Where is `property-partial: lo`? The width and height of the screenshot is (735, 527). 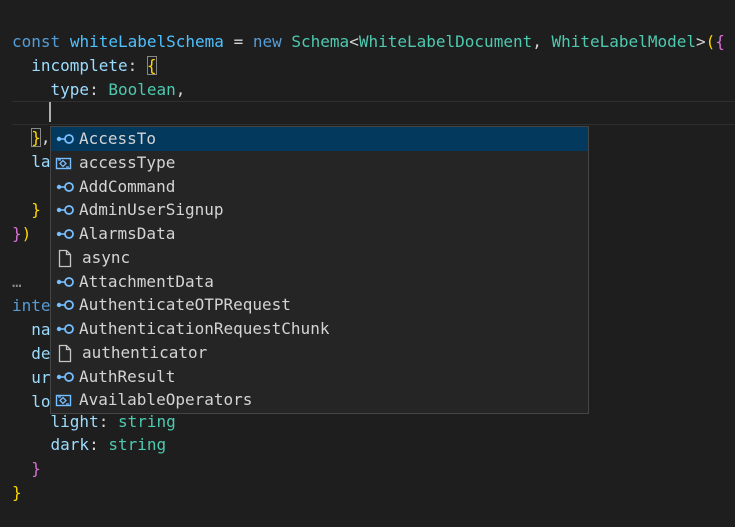
property-partial: lo is located at coordinates (41, 401).